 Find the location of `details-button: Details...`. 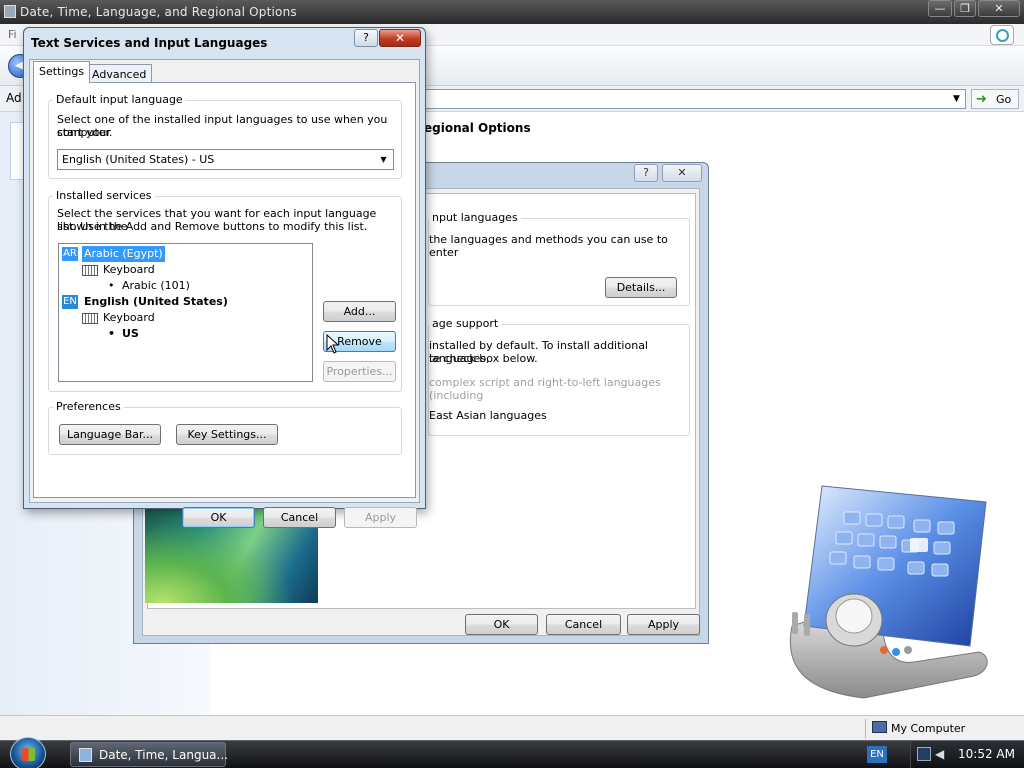

details-button: Details... is located at coordinates (641, 287).